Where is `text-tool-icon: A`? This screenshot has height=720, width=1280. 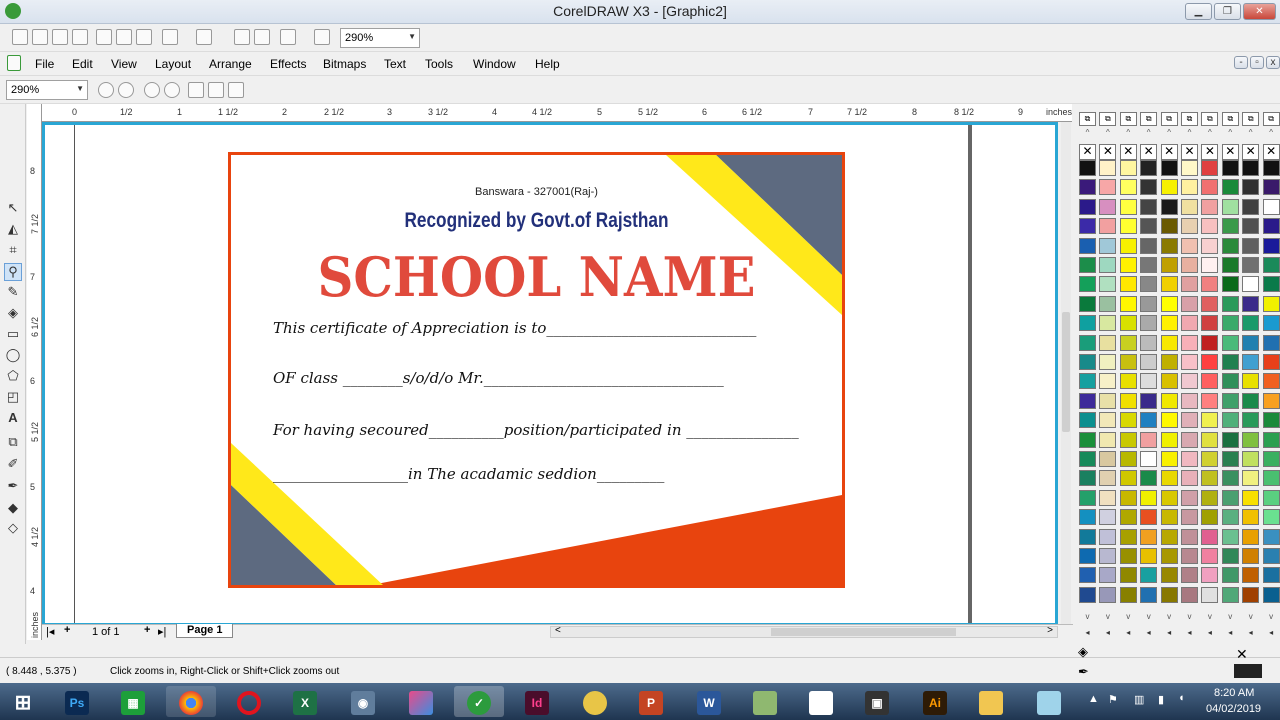
text-tool-icon: A is located at coordinates (13, 419).